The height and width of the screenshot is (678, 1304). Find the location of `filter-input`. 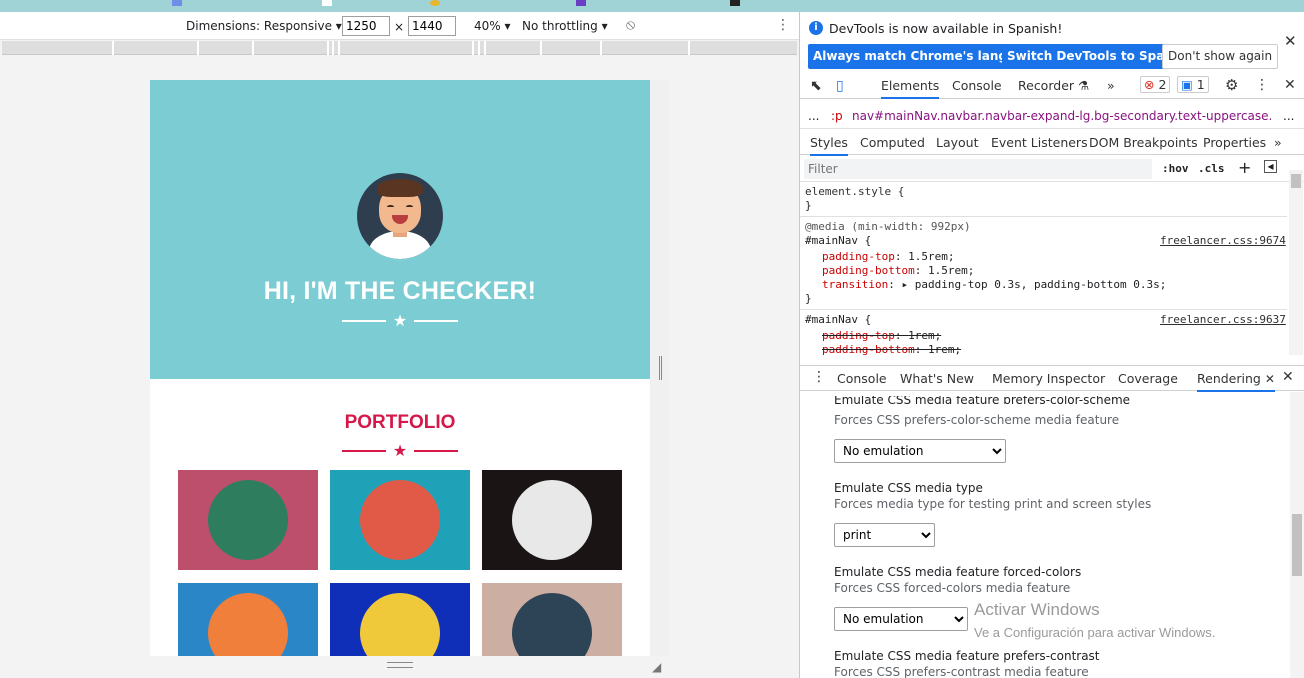

filter-input is located at coordinates (978, 169).